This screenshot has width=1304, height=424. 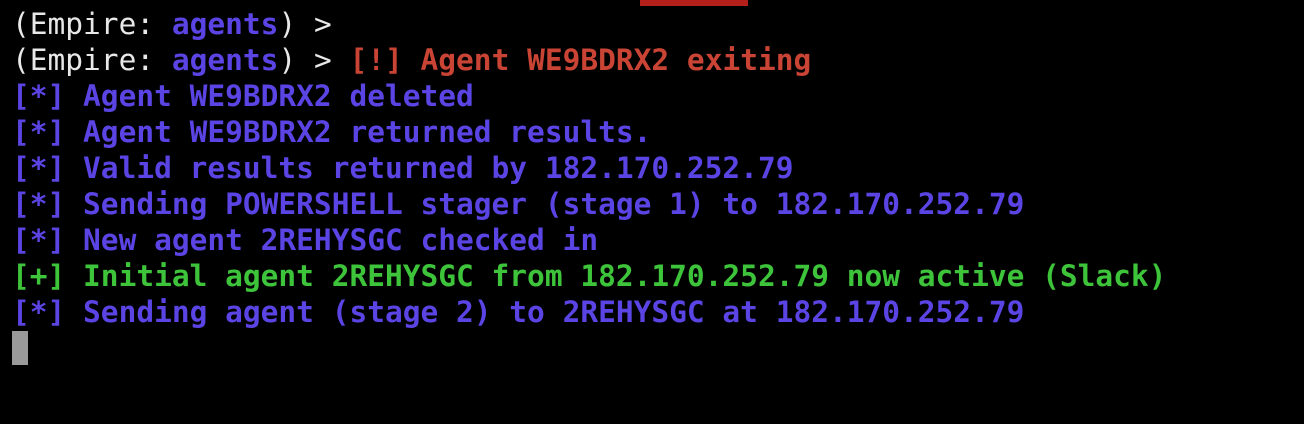 I want to click on terminal-cursor, so click(x=20, y=348).